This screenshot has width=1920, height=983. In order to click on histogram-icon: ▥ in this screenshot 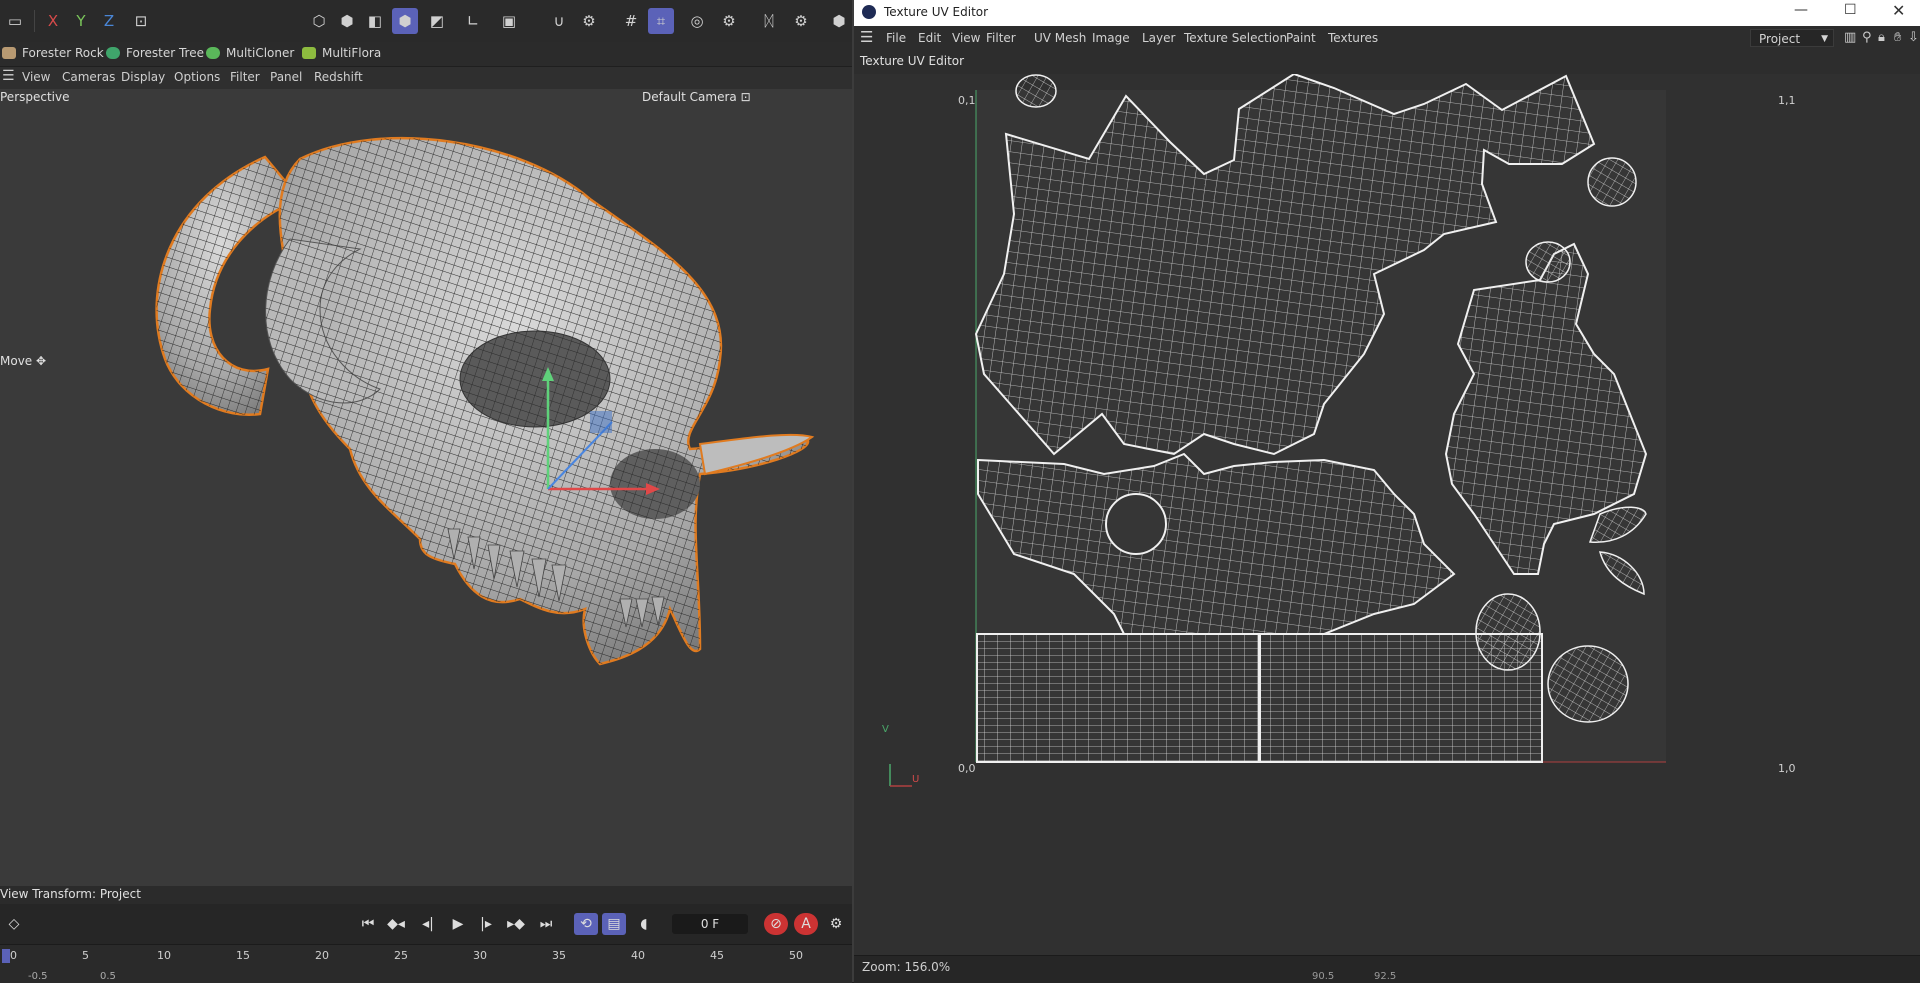, I will do `click(1850, 37)`.